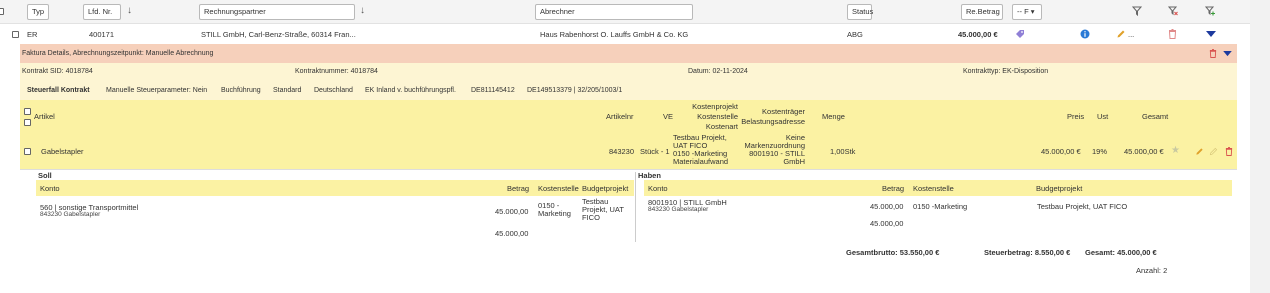  Describe the element at coordinates (1085, 34) in the screenshot. I see `info-icon` at that location.